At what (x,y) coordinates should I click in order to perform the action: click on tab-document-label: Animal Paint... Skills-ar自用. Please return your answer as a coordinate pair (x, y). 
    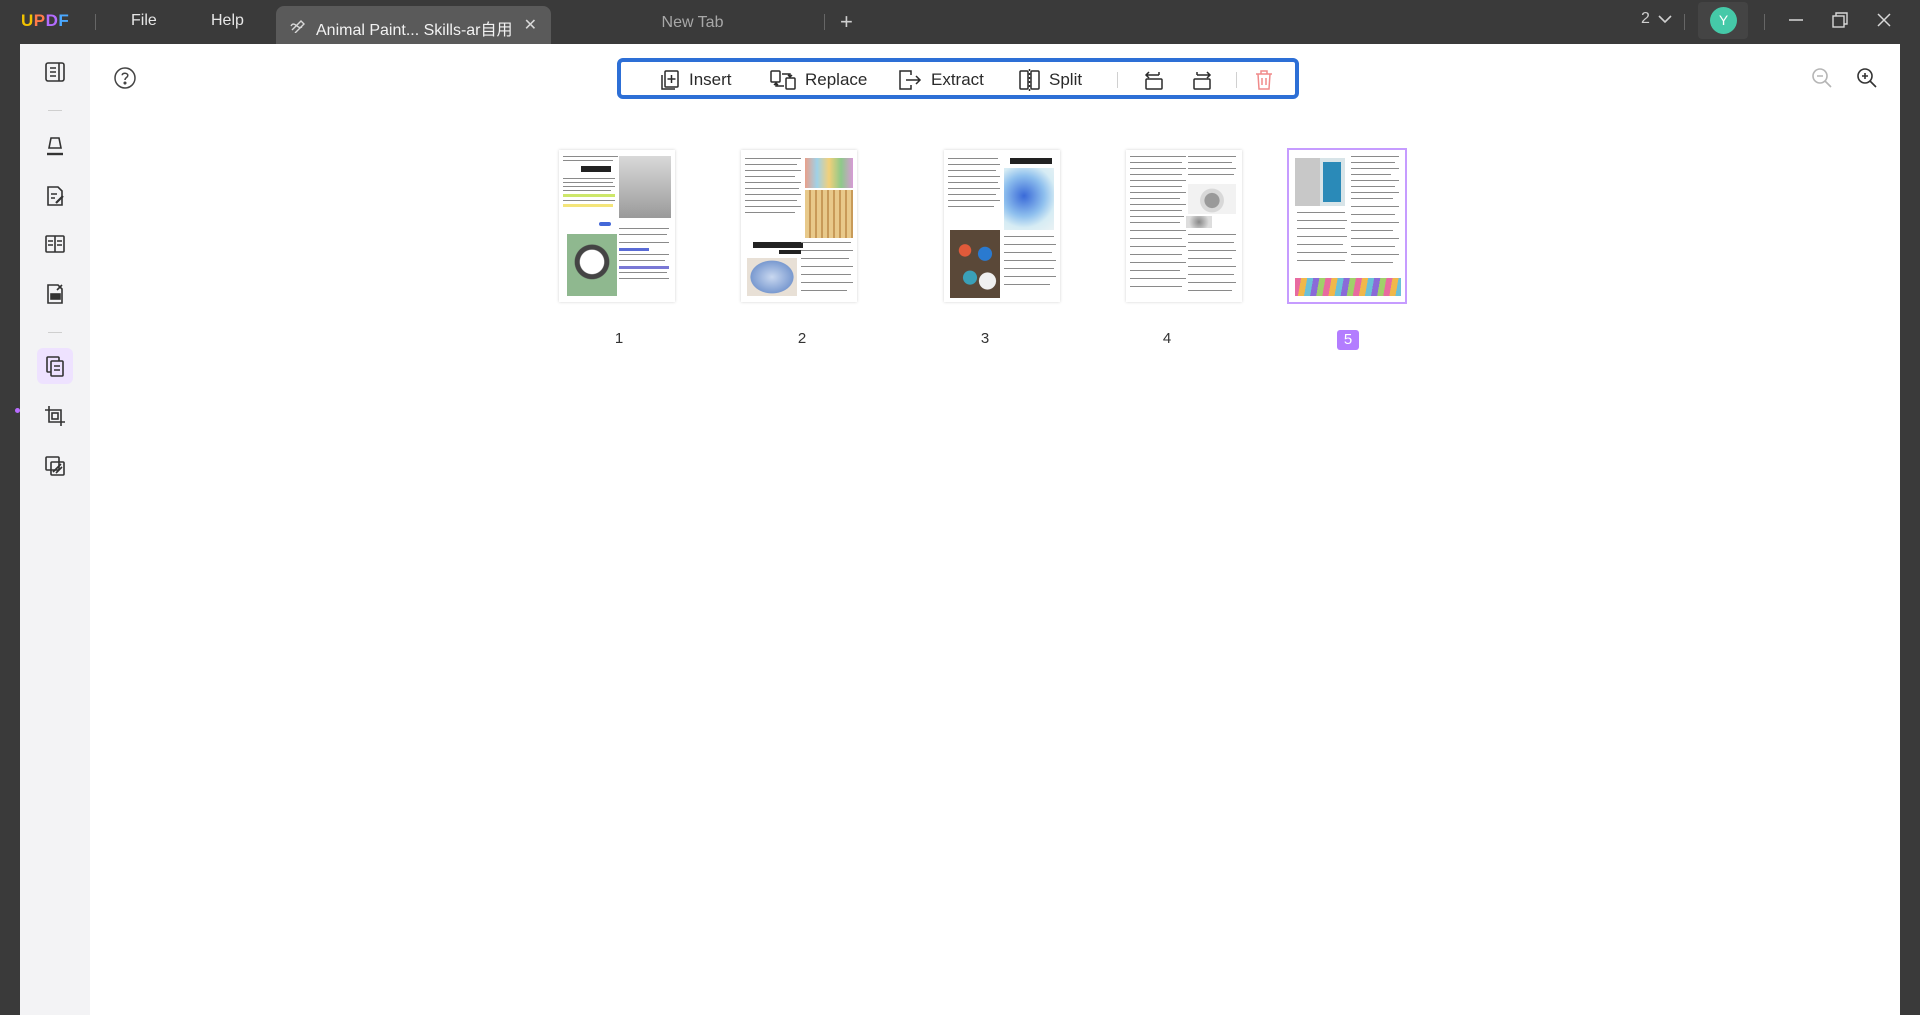
    Looking at the image, I should click on (414, 30).